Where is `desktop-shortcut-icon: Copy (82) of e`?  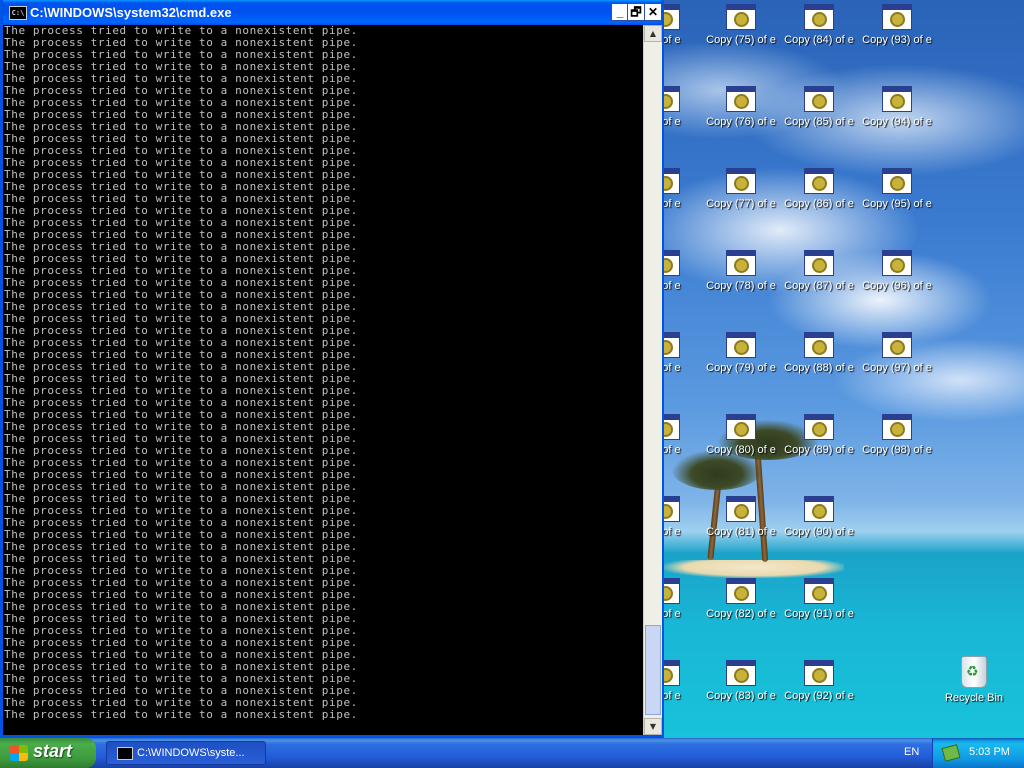
desktop-shortcut-icon: Copy (82) of e is located at coordinates (741, 608).